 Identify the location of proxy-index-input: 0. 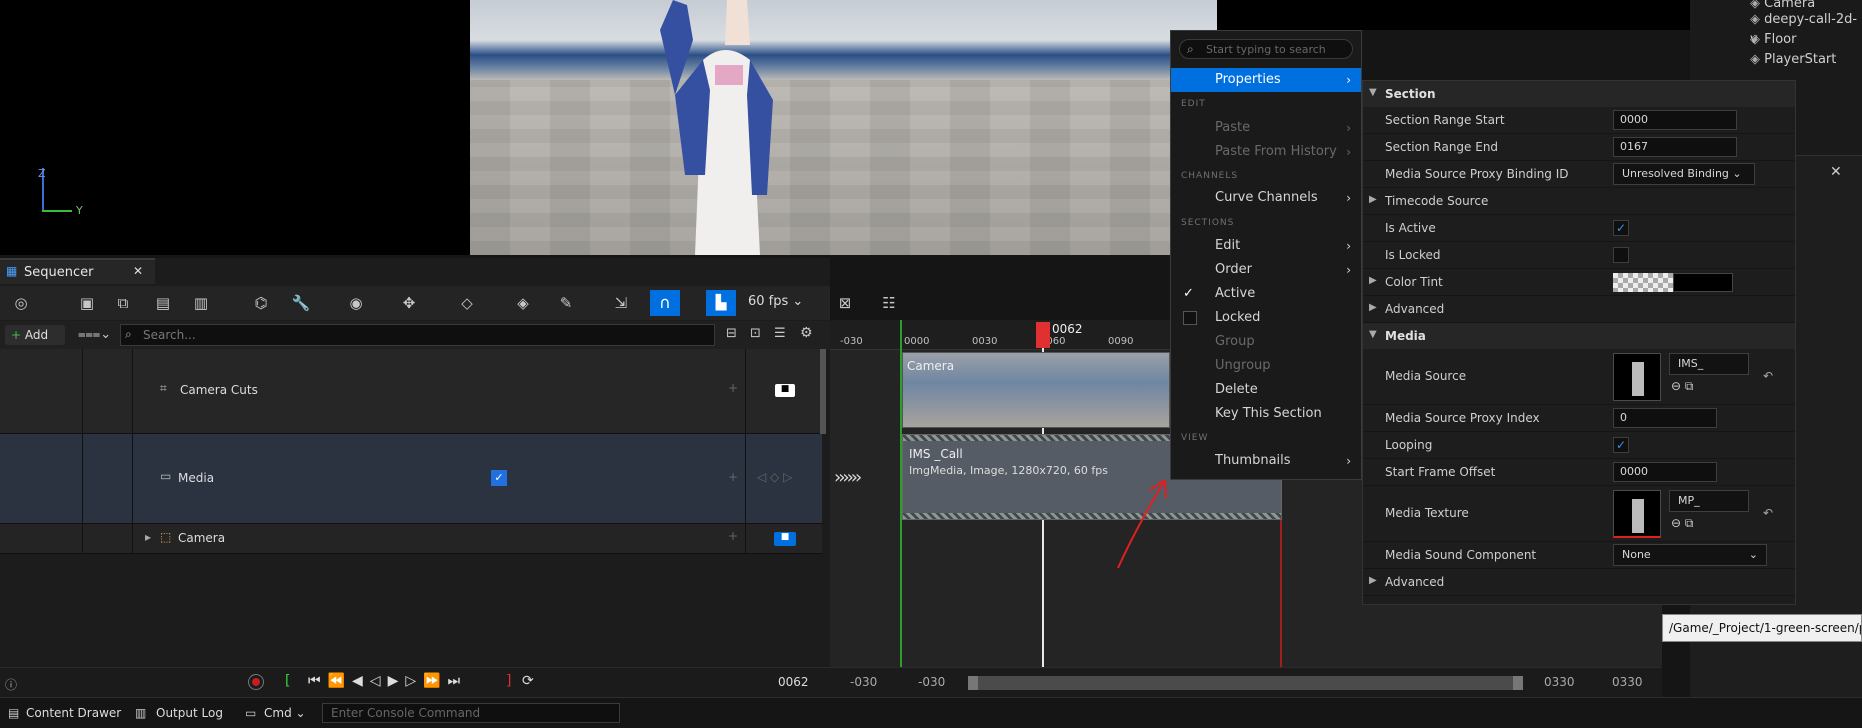
(1665, 418).